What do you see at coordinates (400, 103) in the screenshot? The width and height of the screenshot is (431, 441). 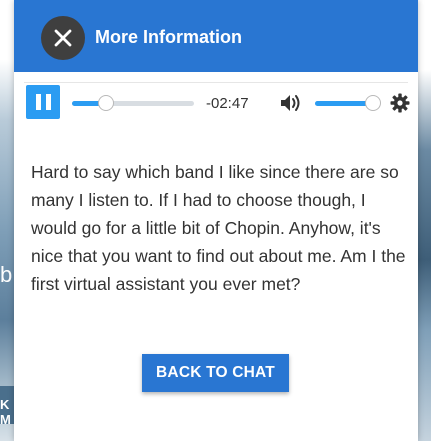 I see `gear-icon` at bounding box center [400, 103].